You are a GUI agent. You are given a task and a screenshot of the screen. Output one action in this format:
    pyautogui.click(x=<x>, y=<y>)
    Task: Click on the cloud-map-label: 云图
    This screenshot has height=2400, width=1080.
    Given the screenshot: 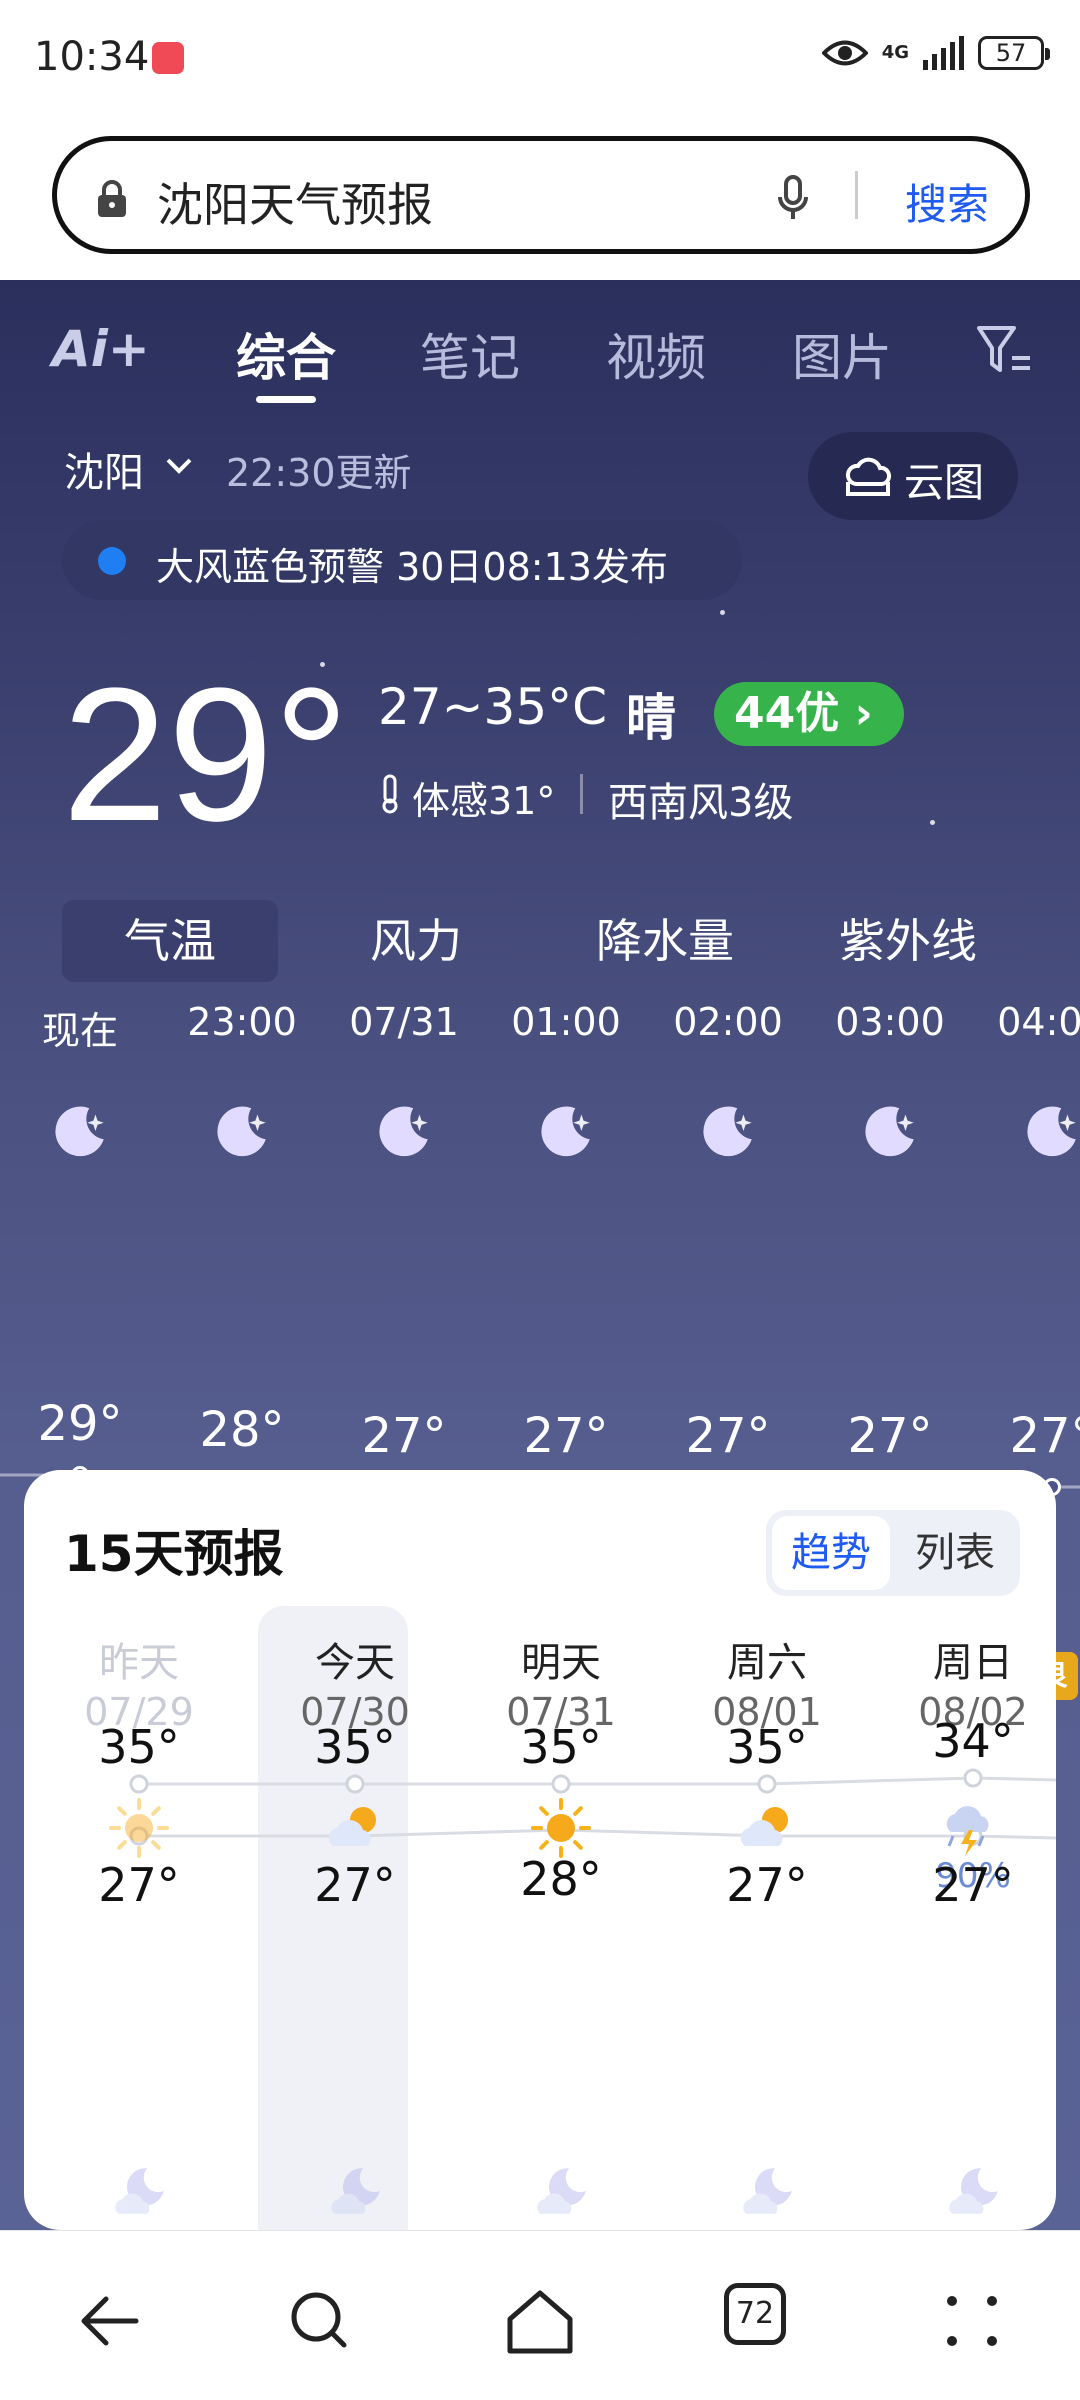 What is the action you would take?
    pyautogui.click(x=944, y=483)
    